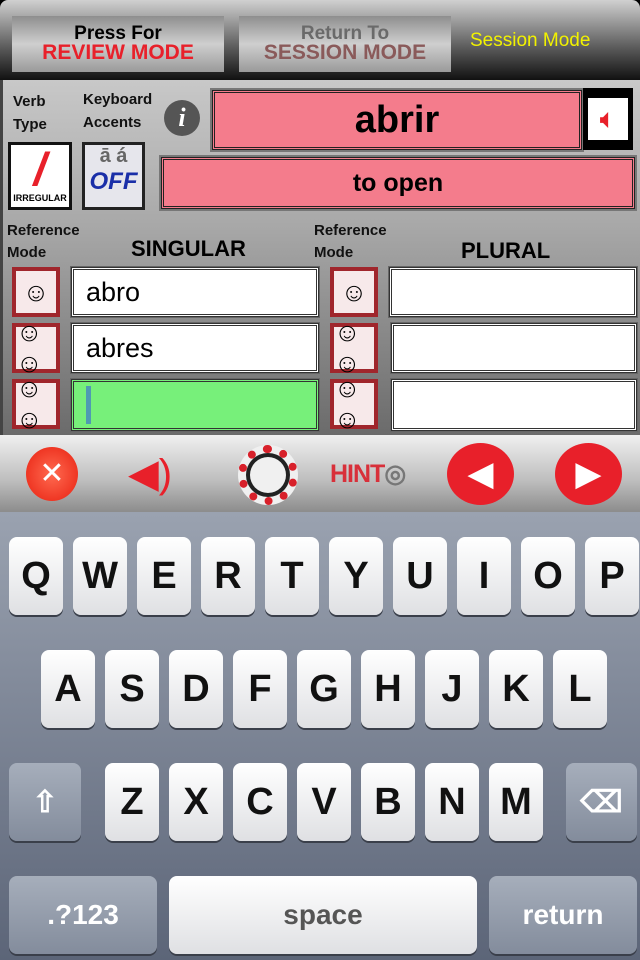  What do you see at coordinates (323, 915) in the screenshot?
I see `space-key: space` at bounding box center [323, 915].